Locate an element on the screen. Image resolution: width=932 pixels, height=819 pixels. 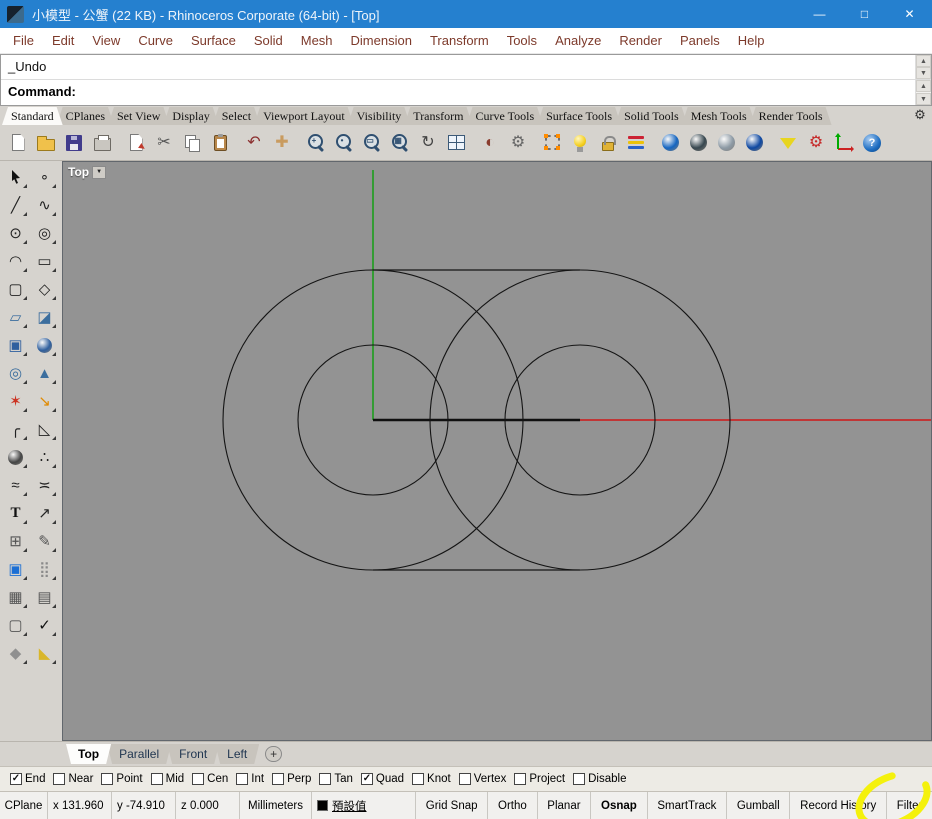
open-file-button is located at coordinates (46, 143).